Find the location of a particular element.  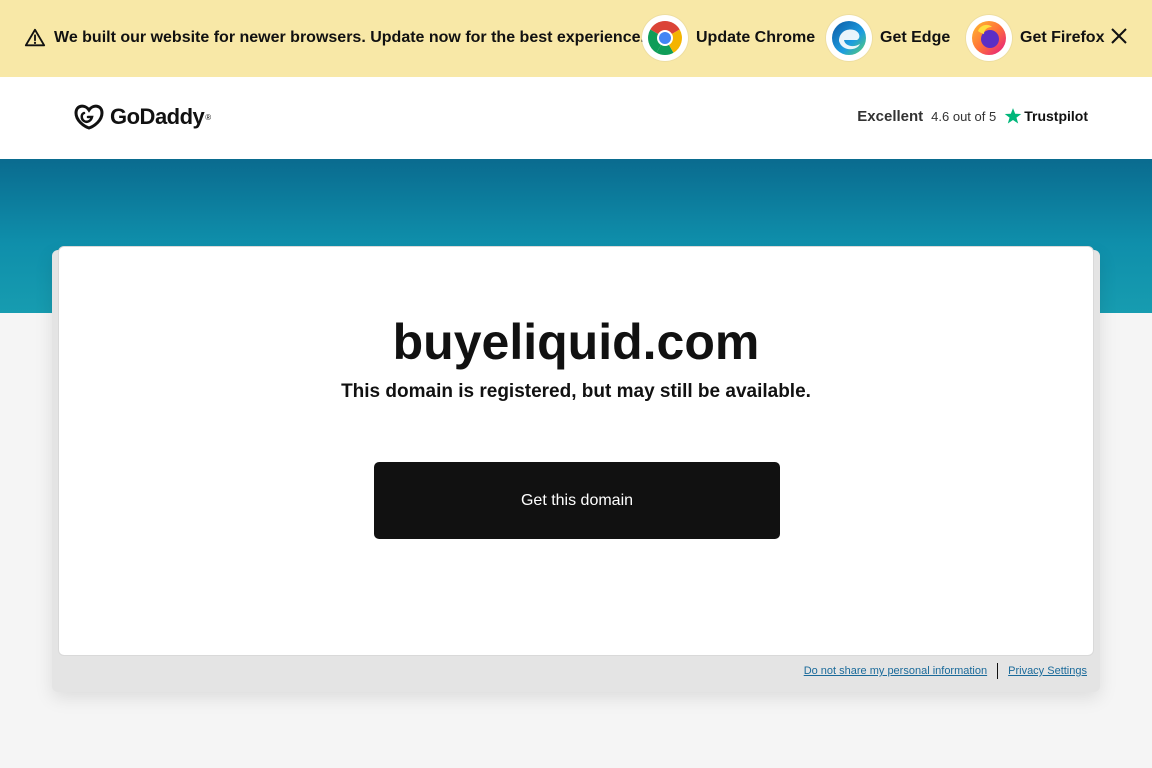

trustpilot-rating-word: Excellent is located at coordinates (890, 116).